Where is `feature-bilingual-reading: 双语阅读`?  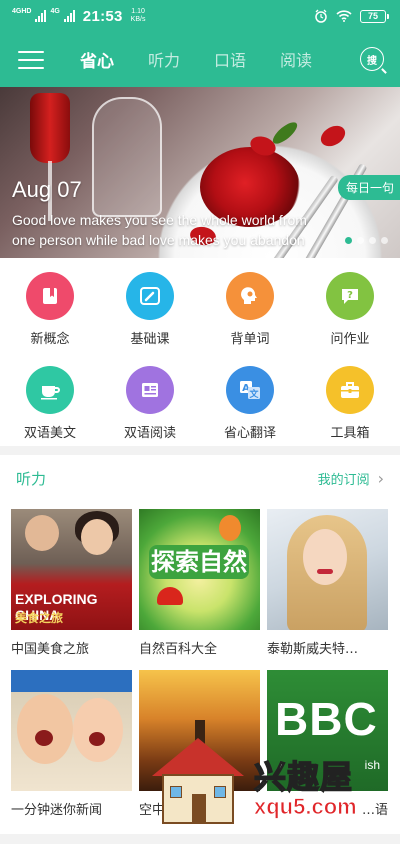 feature-bilingual-reading: 双语阅读 is located at coordinates (150, 403).